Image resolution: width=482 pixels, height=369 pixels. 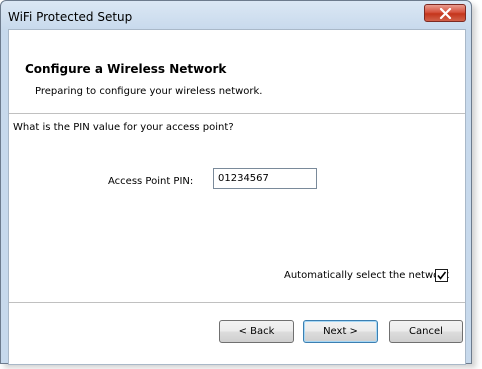 I want to click on close-button, so click(x=445, y=13).